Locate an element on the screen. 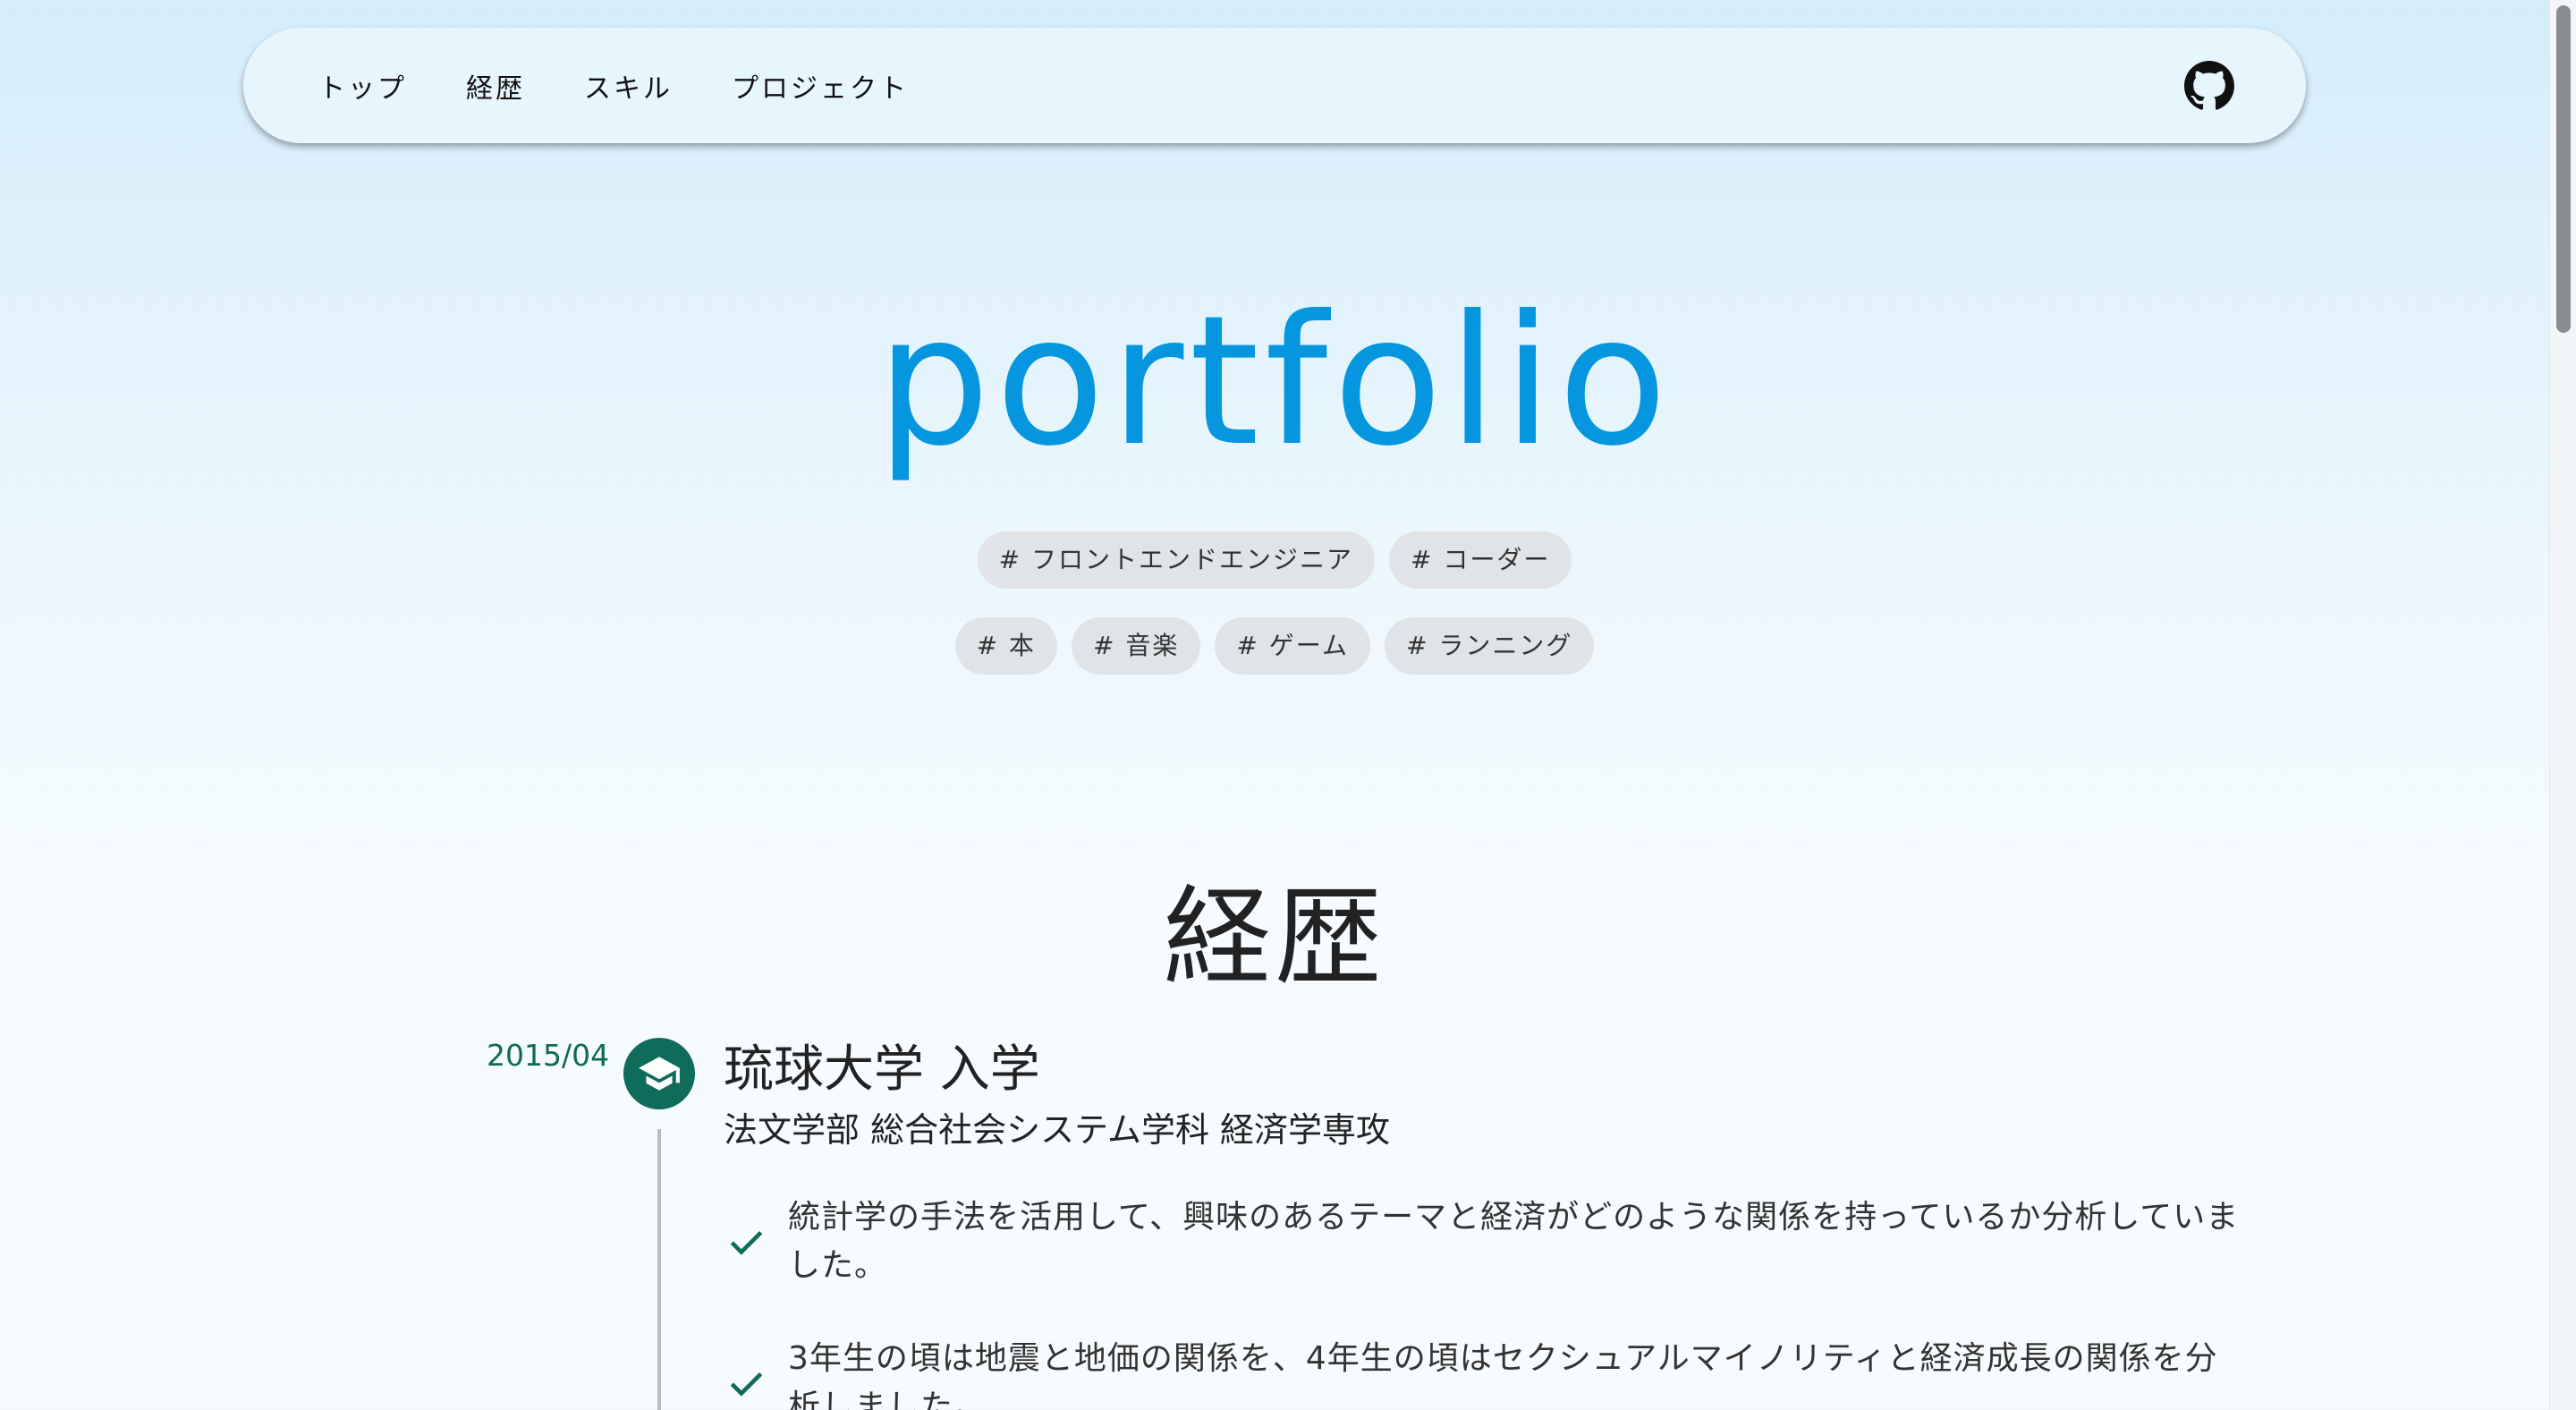 The width and height of the screenshot is (2576, 1410). timeline-badge is located at coordinates (659, 1073).